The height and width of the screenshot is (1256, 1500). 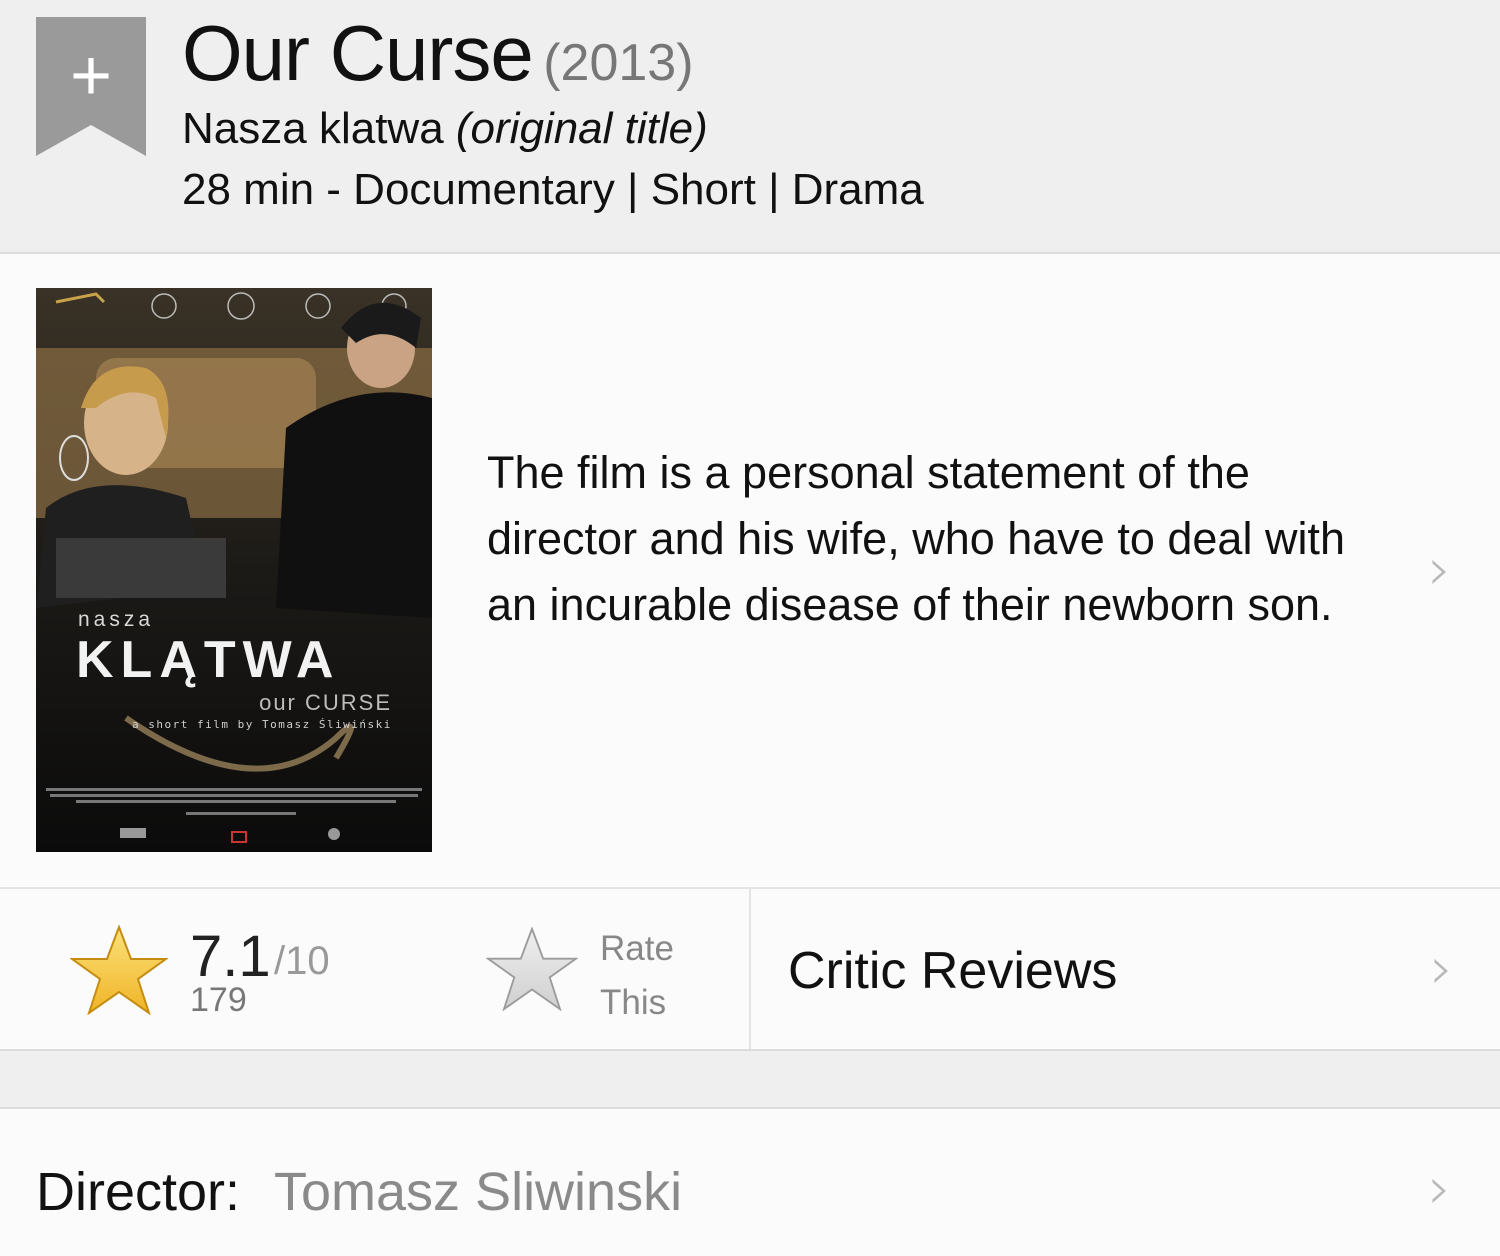 What do you see at coordinates (325, 702) in the screenshot?
I see `poster-subtitle: our CURSE` at bounding box center [325, 702].